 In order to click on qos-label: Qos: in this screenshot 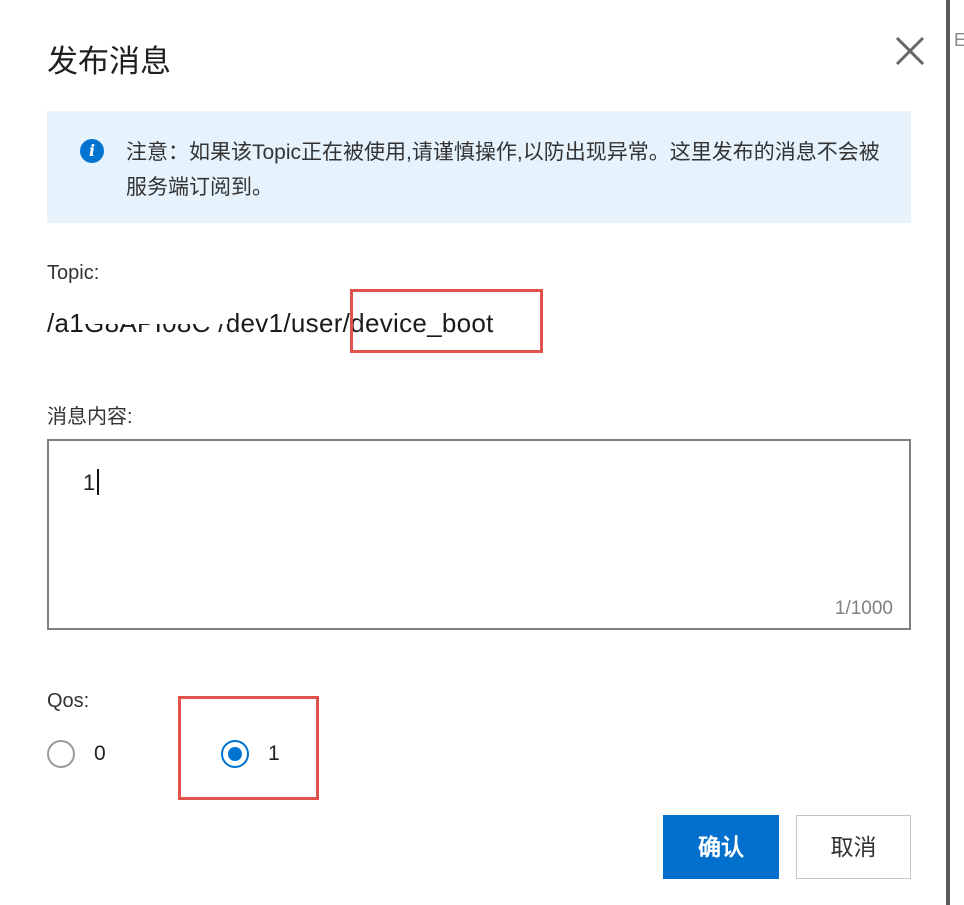, I will do `click(68, 701)`.